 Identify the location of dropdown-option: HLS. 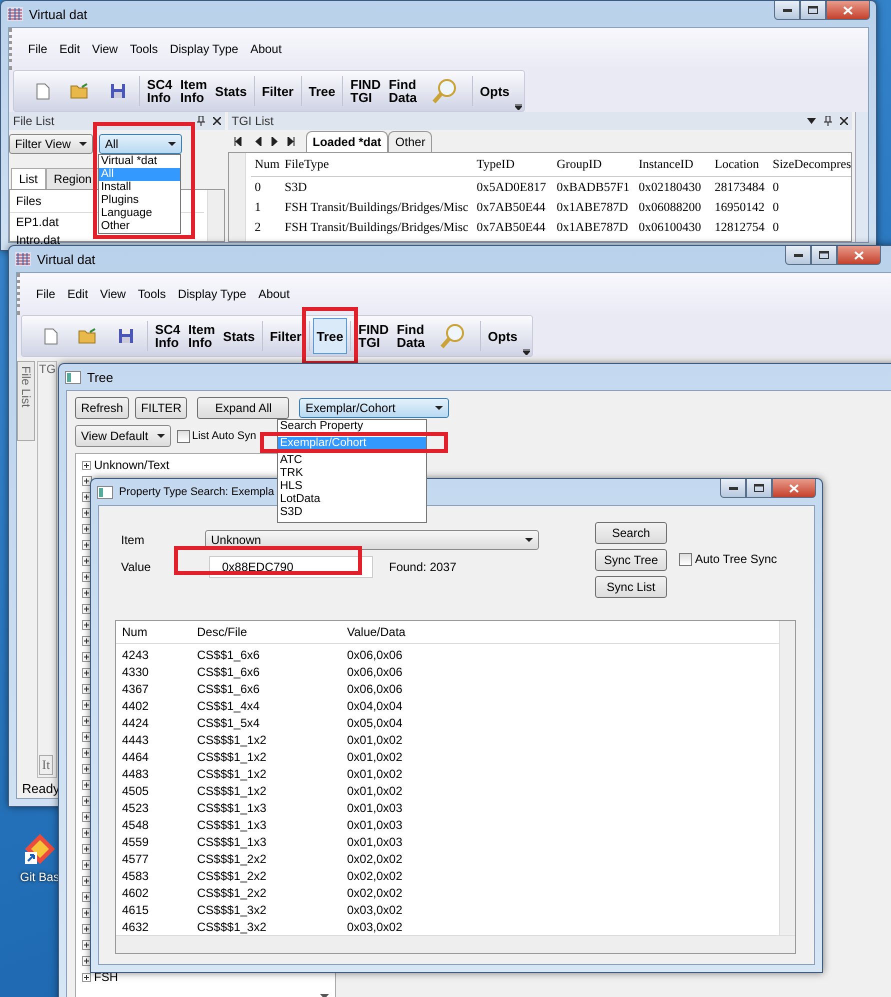
(352, 486).